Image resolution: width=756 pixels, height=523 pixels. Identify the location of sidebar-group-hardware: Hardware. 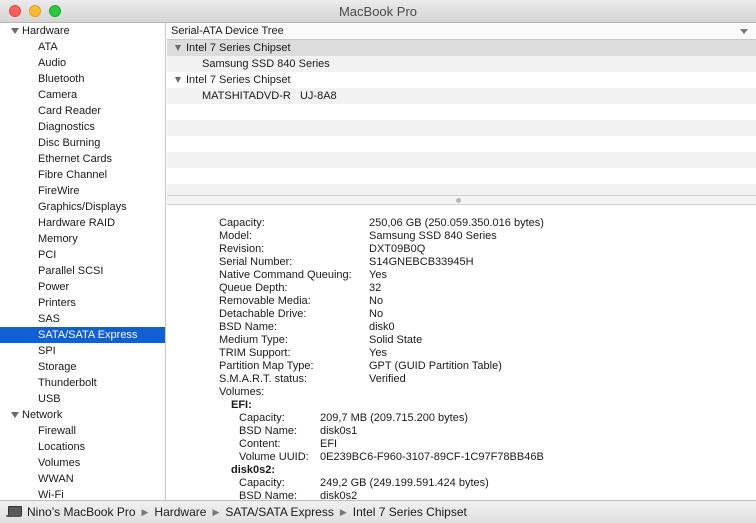
(82, 31).